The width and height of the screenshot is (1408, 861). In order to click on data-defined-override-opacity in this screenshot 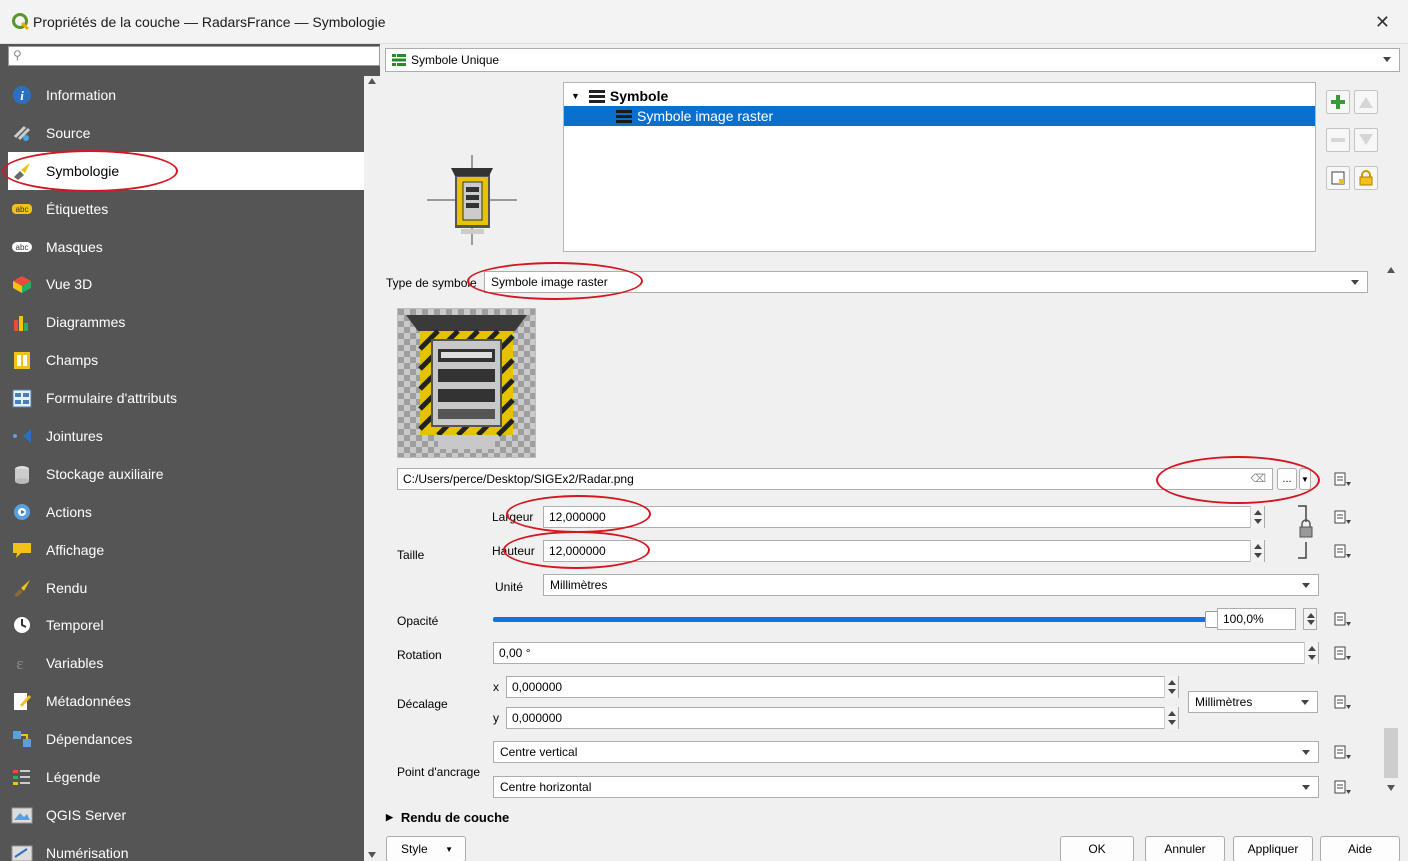, I will do `click(1343, 619)`.